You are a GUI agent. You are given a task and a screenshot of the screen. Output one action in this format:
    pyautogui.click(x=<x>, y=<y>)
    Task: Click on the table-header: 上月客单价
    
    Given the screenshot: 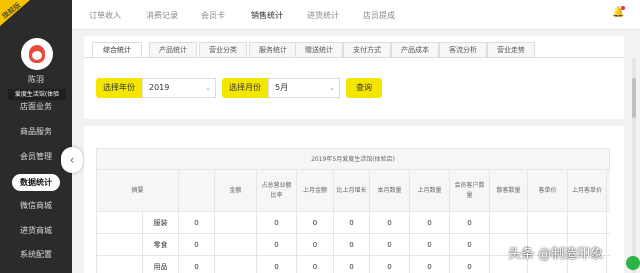 What is the action you would take?
    pyautogui.click(x=587, y=191)
    